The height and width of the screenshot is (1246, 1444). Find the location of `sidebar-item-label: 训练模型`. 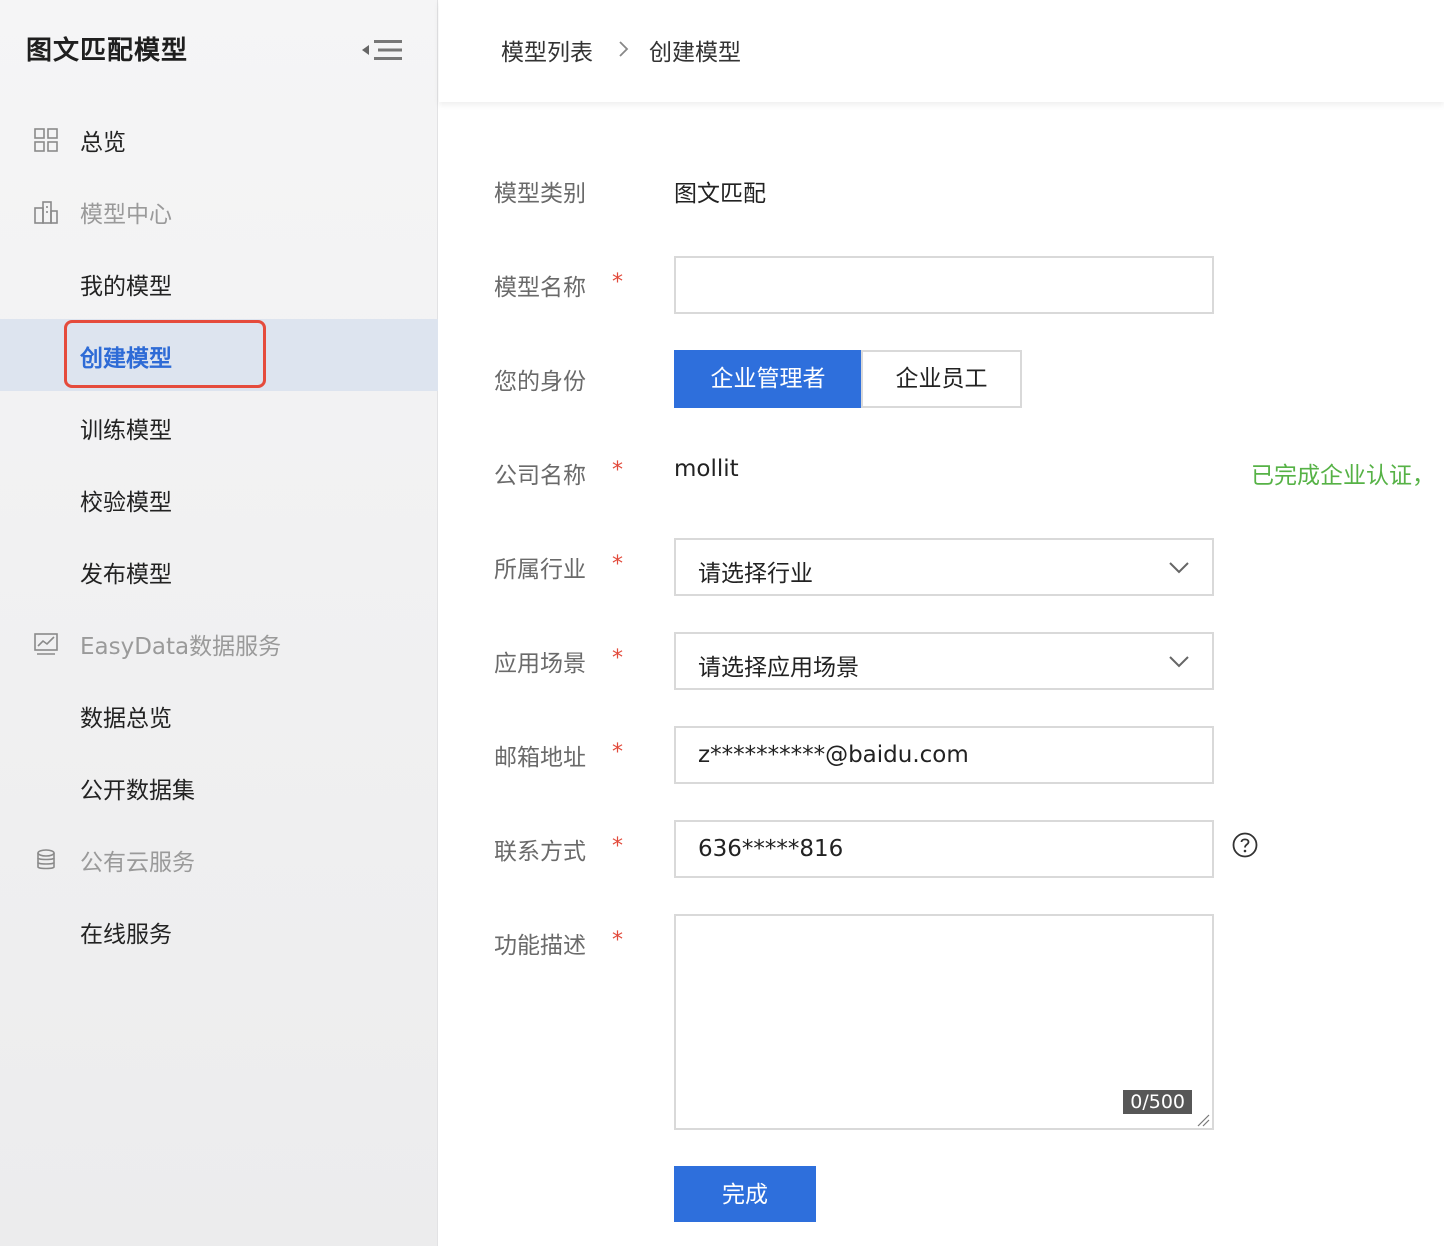

sidebar-item-label: 训练模型 is located at coordinates (126, 431).